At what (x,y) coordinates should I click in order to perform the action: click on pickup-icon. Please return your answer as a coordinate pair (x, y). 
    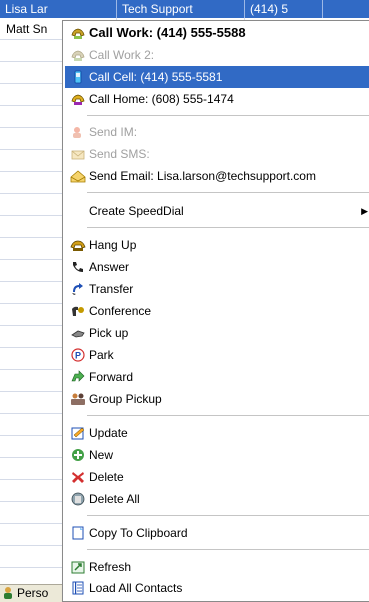
    Looking at the image, I should click on (78, 334).